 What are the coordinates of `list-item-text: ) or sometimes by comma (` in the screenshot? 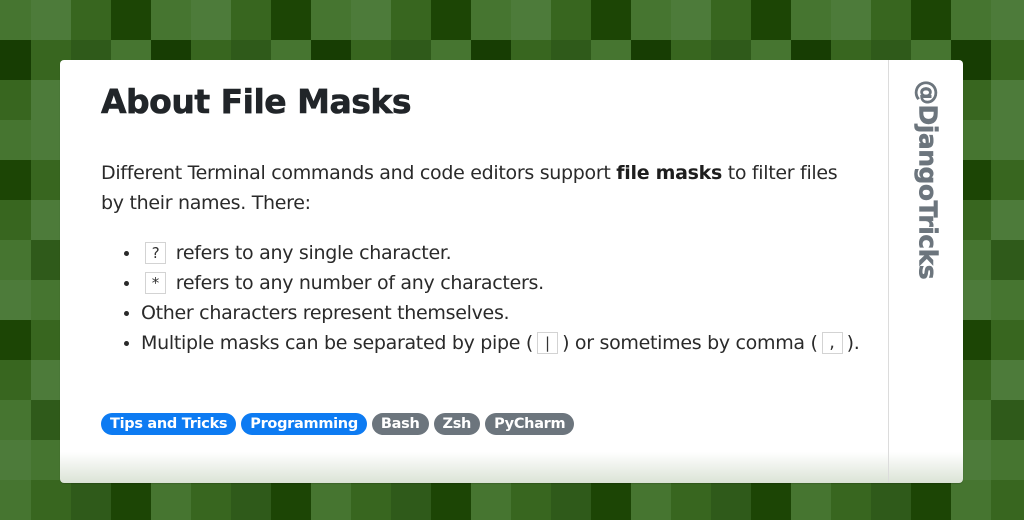 It's located at (690, 343).